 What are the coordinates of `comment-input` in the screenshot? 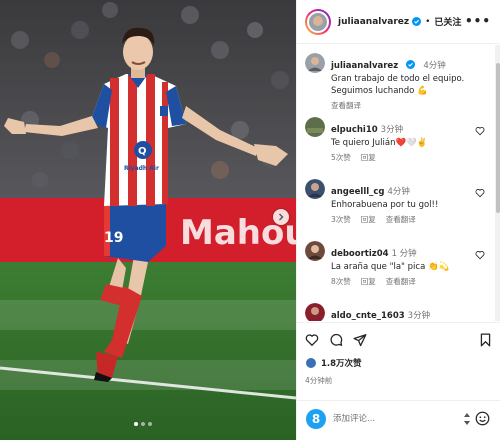 It's located at (388, 419).